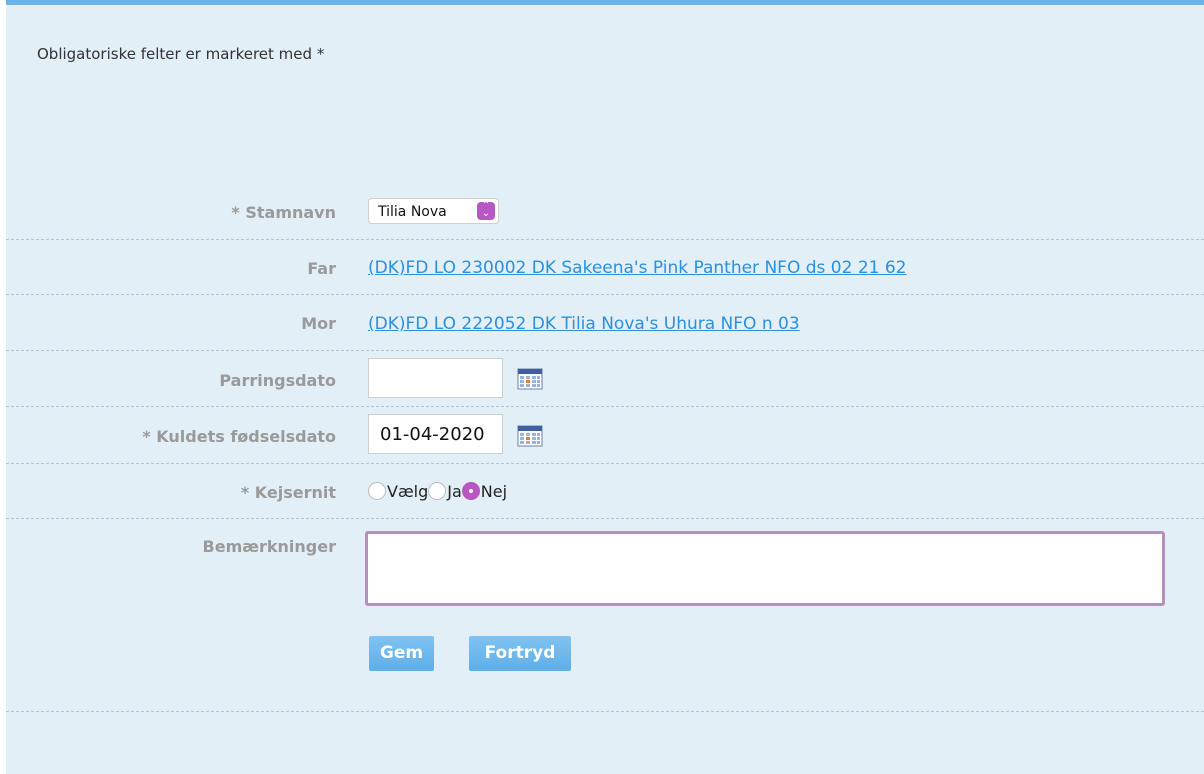 The width and height of the screenshot is (1204, 774). What do you see at coordinates (435, 378) in the screenshot?
I see `parringsdato-input` at bounding box center [435, 378].